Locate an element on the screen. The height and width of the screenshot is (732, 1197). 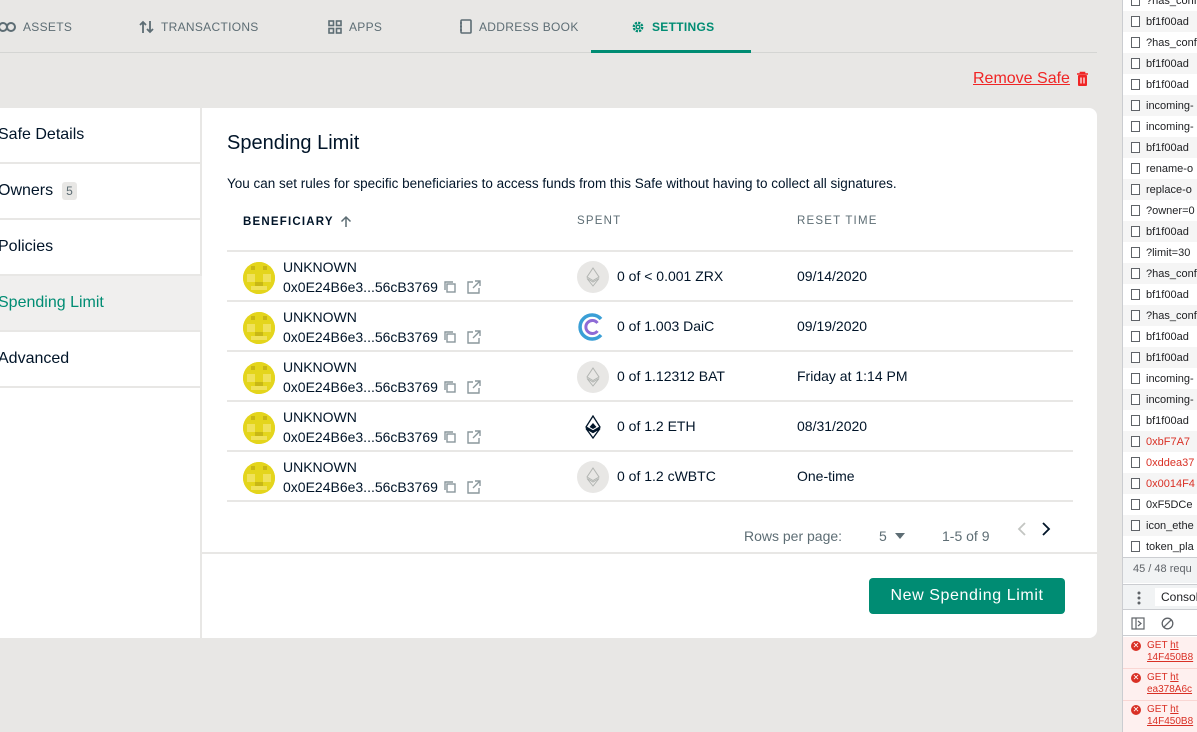
sidebar-item-spending-limit: Spending Limit is located at coordinates (101, 304).